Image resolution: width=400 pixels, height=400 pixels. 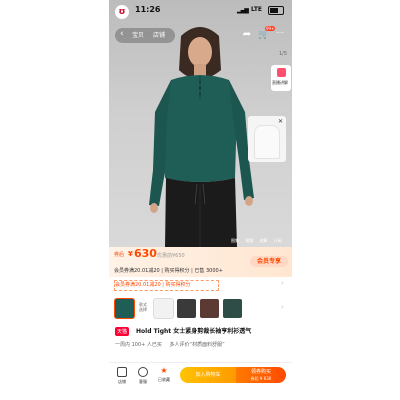 I want to click on swatch-teal, so click(x=232, y=308).